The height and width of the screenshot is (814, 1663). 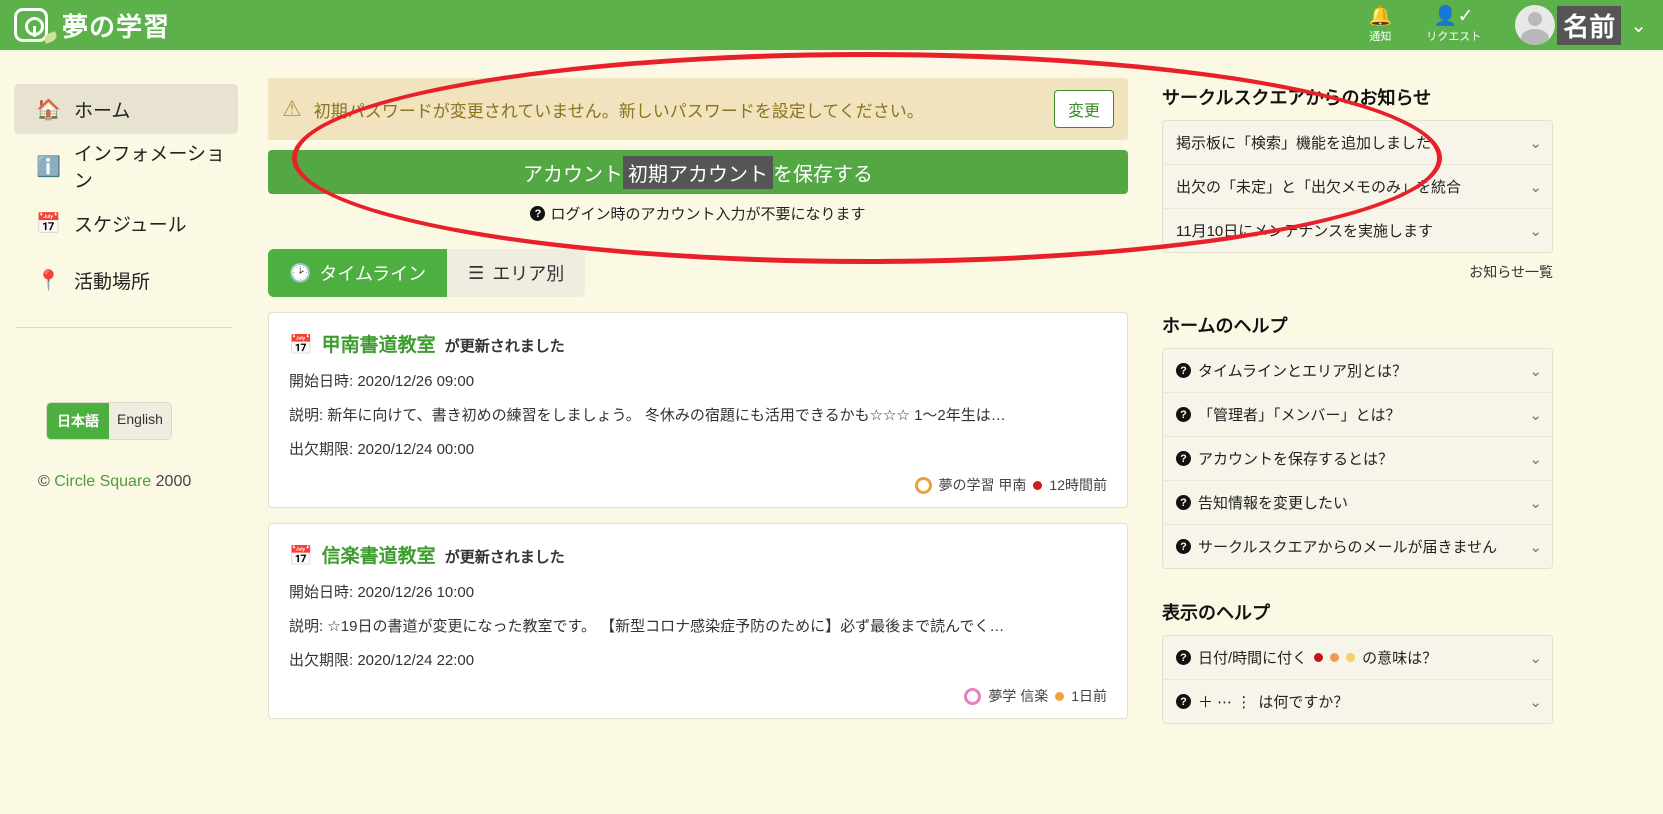 I want to click on tab-timeline: 🕑 タイムライン, so click(x=358, y=273).